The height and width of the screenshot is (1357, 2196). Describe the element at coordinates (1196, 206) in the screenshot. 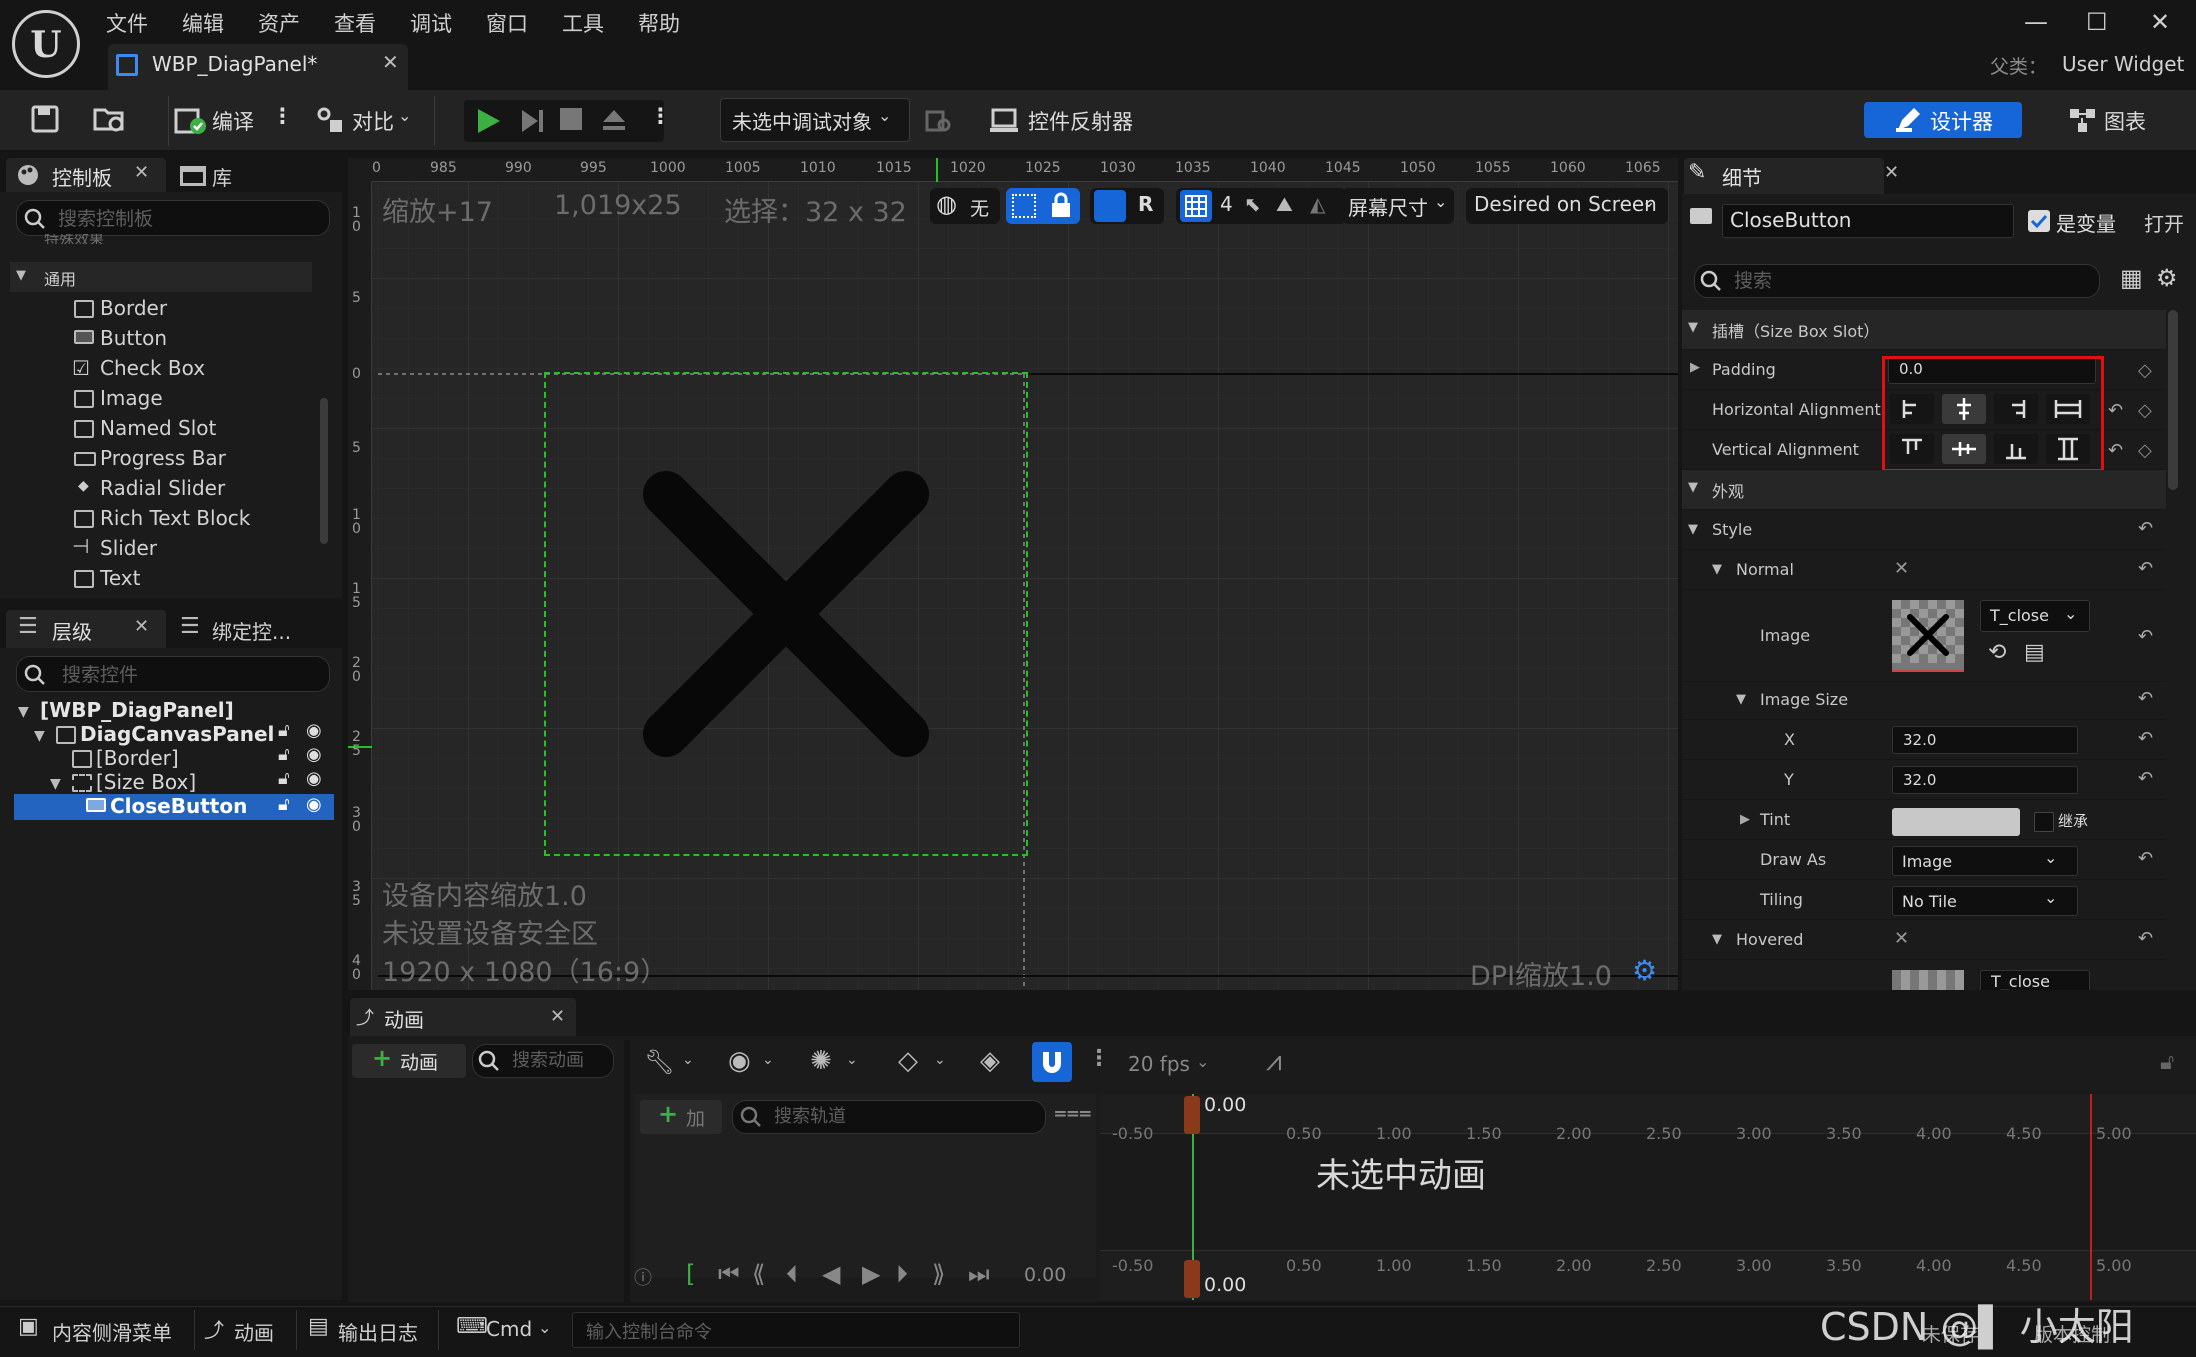

I see `grid-snap-icon` at that location.